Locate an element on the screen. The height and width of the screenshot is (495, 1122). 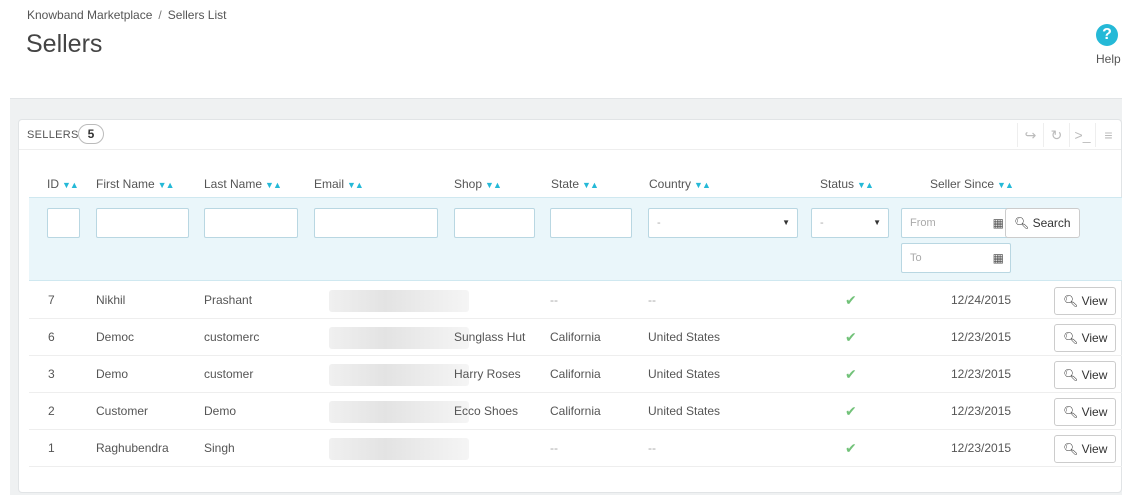
status-filter-select: - is located at coordinates (850, 223).